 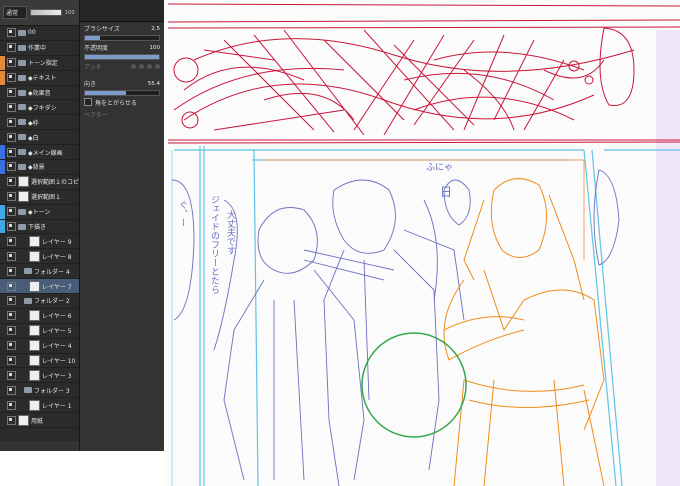 I want to click on tool-opacity-slider, so click(x=122, y=57).